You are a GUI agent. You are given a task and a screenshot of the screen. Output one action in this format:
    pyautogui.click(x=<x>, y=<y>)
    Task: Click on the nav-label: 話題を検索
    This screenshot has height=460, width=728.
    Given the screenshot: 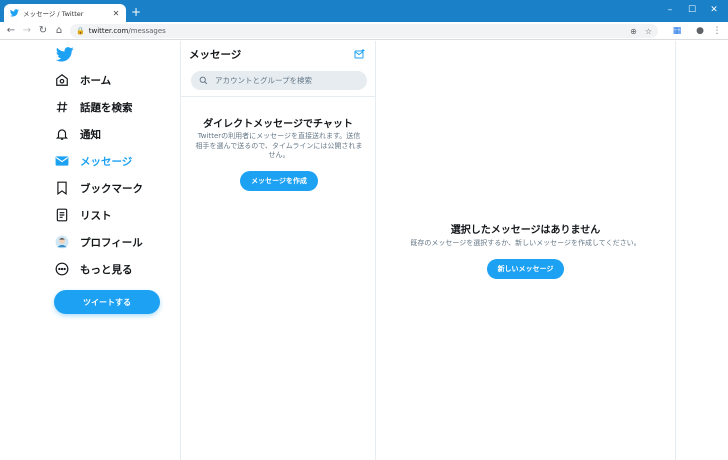 What is the action you would take?
    pyautogui.click(x=106, y=107)
    